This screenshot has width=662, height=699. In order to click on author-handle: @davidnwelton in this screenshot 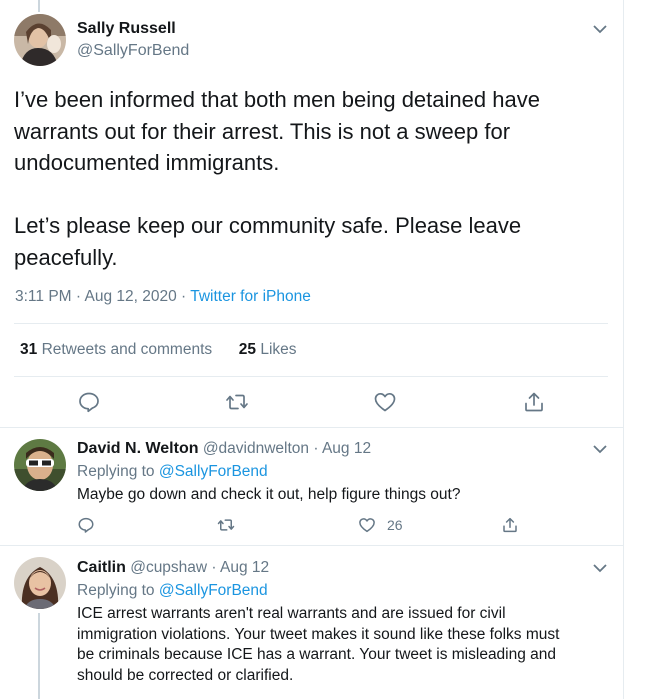, I will do `click(256, 448)`.